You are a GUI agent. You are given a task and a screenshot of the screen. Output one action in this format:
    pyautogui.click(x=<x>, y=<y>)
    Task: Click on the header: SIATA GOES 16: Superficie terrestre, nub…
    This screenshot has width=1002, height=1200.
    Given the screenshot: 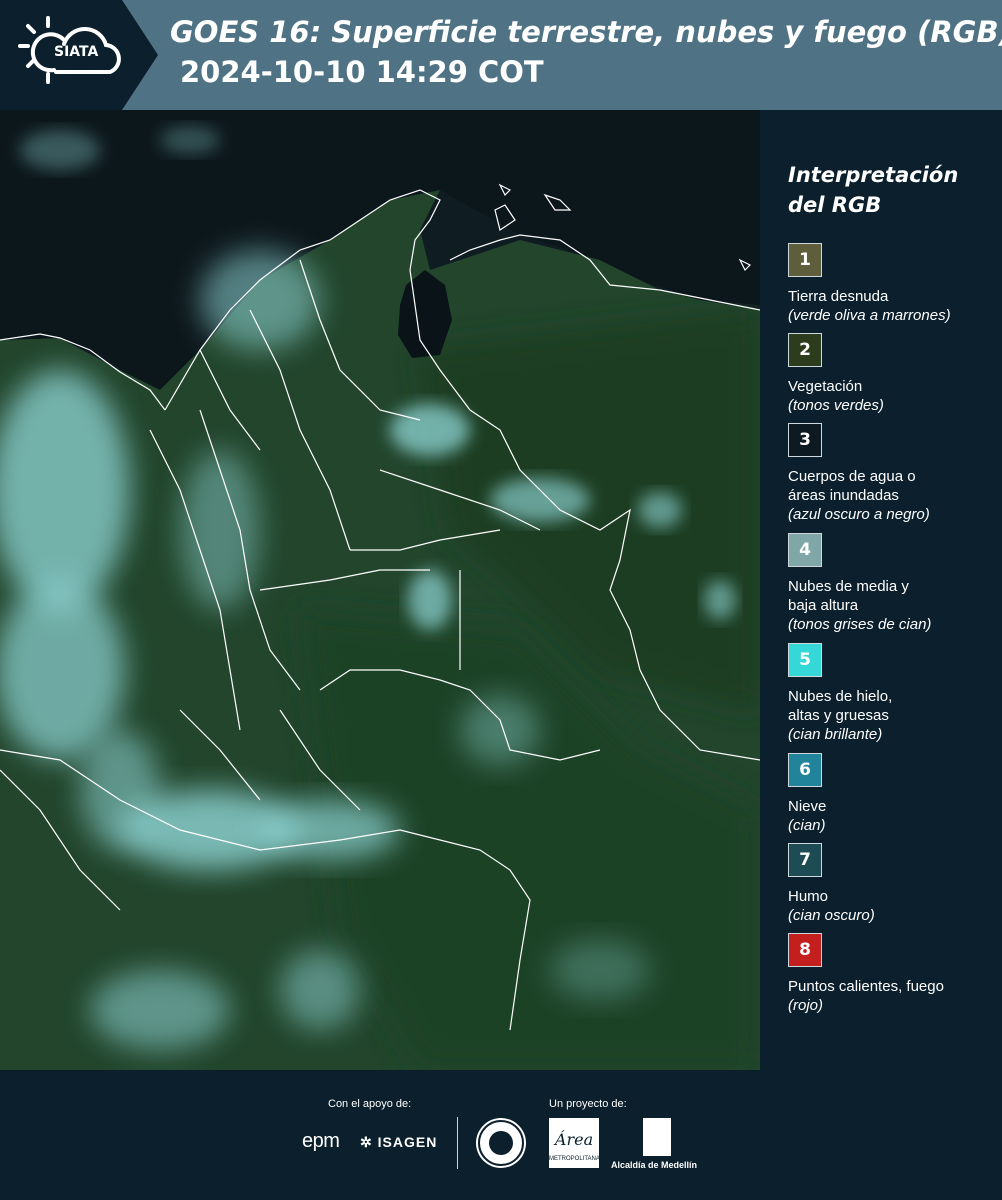 What is the action you would take?
    pyautogui.click(x=501, y=55)
    